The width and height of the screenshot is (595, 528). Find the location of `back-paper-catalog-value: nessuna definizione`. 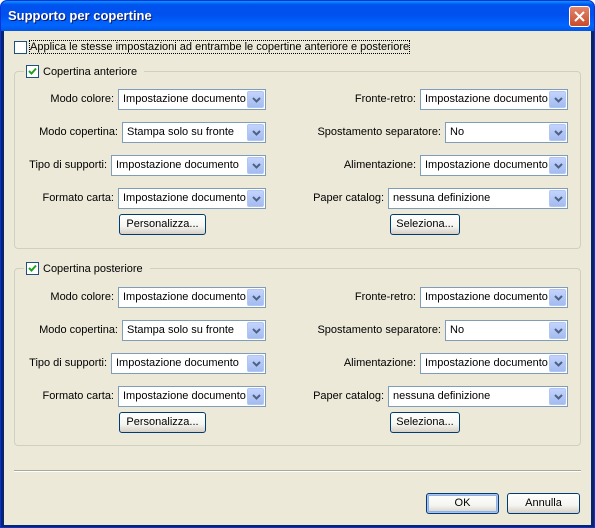

back-paper-catalog-value: nessuna definizione is located at coordinates (442, 396).